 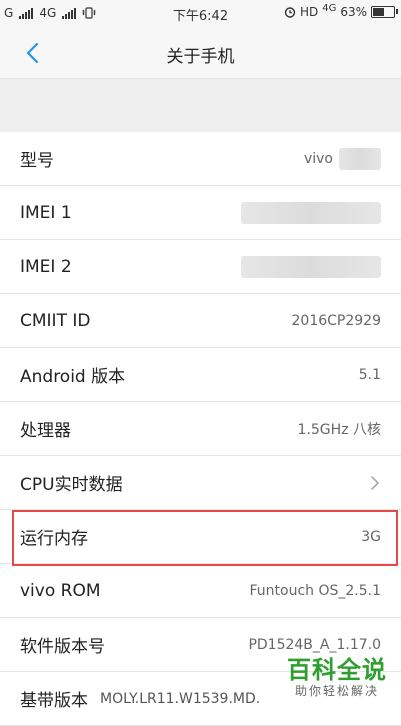 What do you see at coordinates (371, 536) in the screenshot?
I see `row-value: 3G` at bounding box center [371, 536].